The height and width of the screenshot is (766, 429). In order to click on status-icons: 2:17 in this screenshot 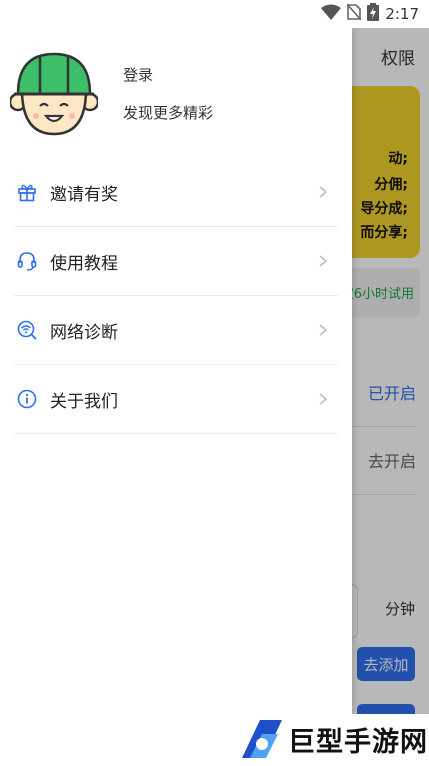, I will do `click(370, 14)`.